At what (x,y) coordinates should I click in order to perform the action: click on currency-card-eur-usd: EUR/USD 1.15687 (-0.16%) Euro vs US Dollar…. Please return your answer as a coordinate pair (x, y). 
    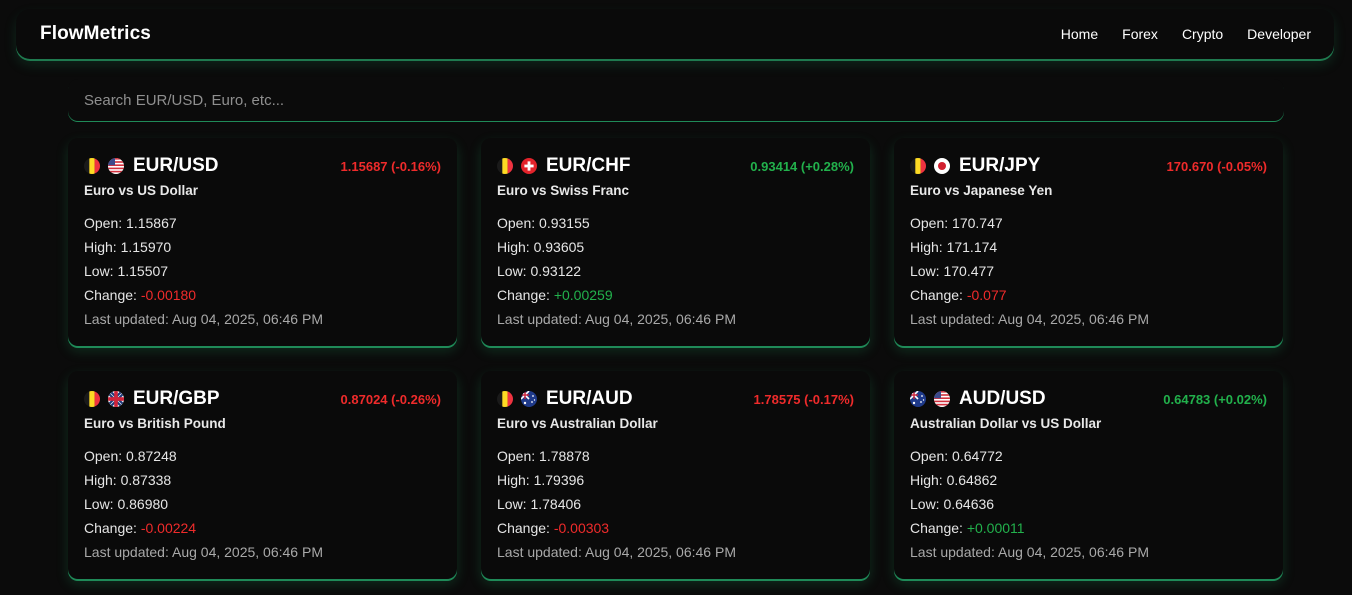
    Looking at the image, I should click on (262, 242).